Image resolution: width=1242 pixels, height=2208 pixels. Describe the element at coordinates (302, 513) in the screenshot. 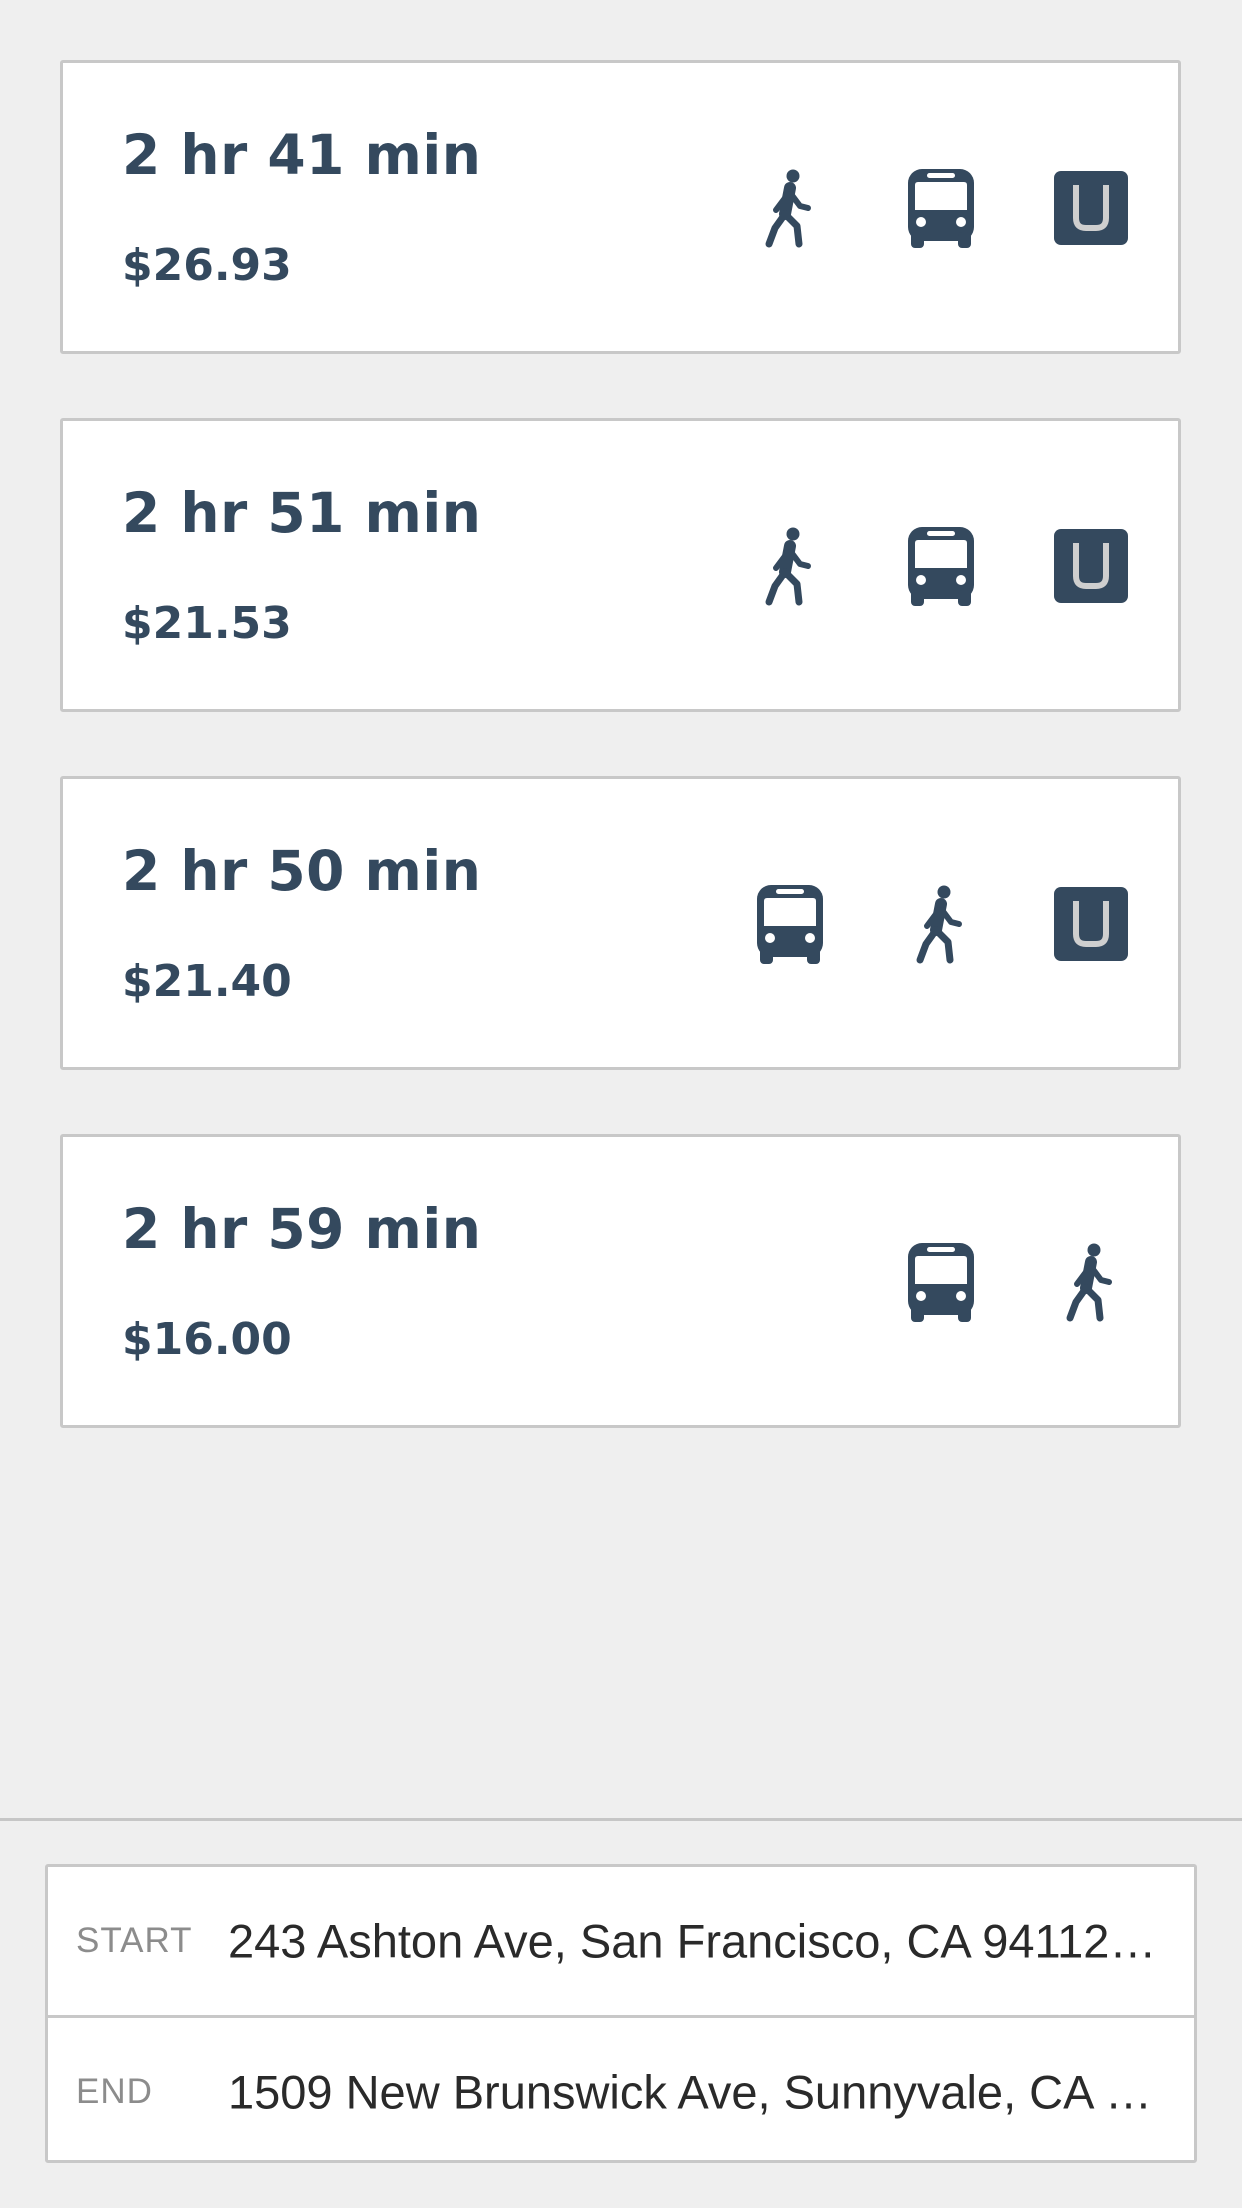

I see `route-duration: 2 hr 51 min` at that location.